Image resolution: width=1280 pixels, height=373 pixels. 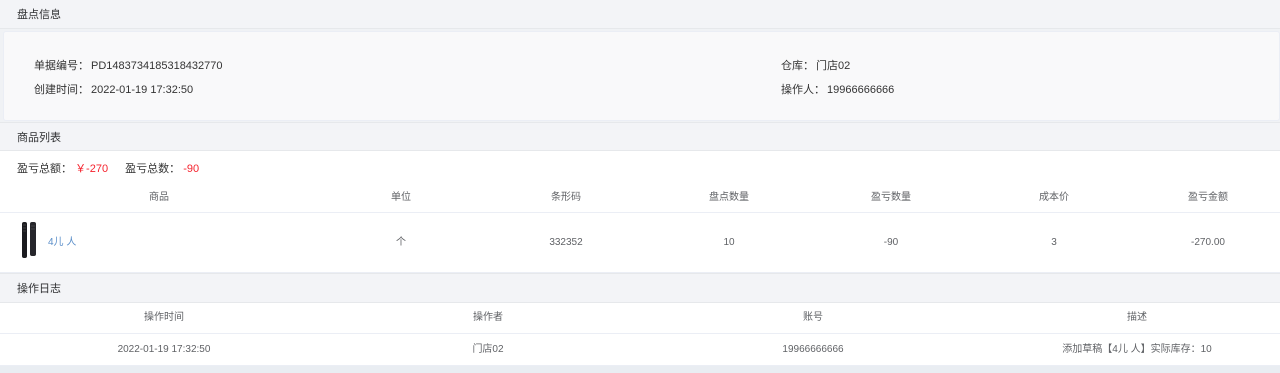 What do you see at coordinates (566, 197) in the screenshot?
I see `col-barcode: 条形码` at bounding box center [566, 197].